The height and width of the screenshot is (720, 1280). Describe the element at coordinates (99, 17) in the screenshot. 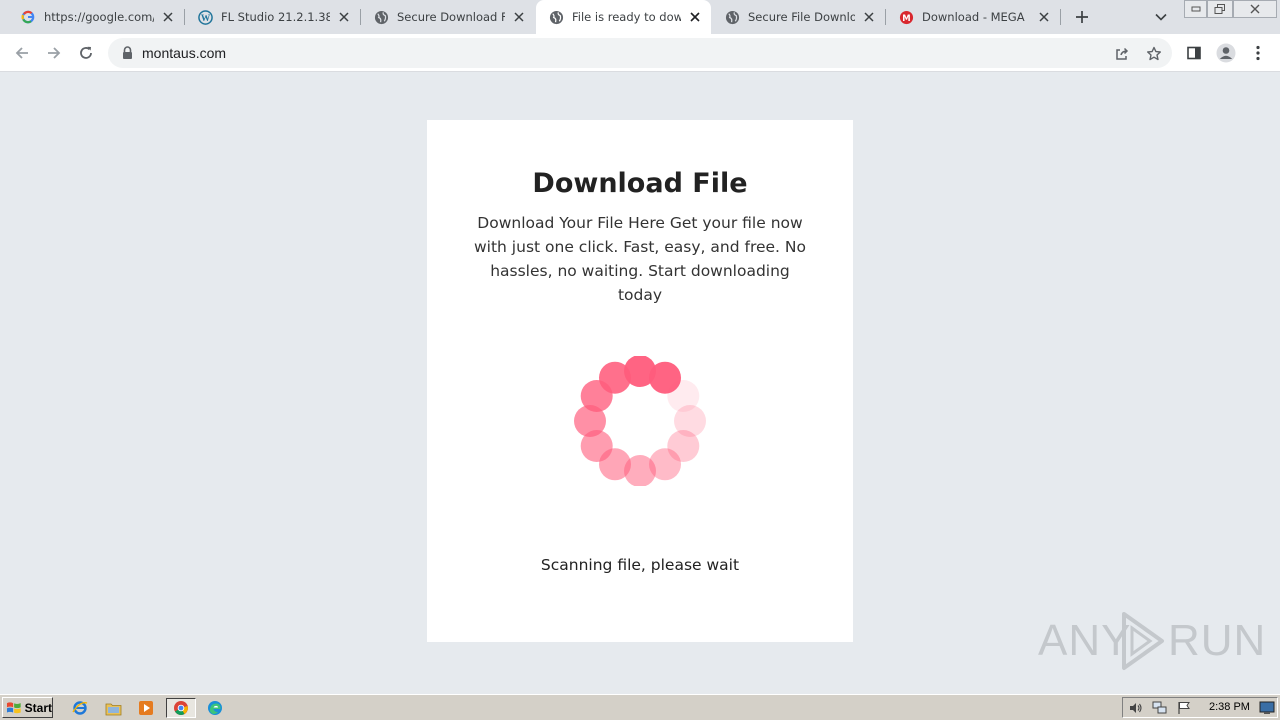

I see `tab-title: https://google.com/` at that location.